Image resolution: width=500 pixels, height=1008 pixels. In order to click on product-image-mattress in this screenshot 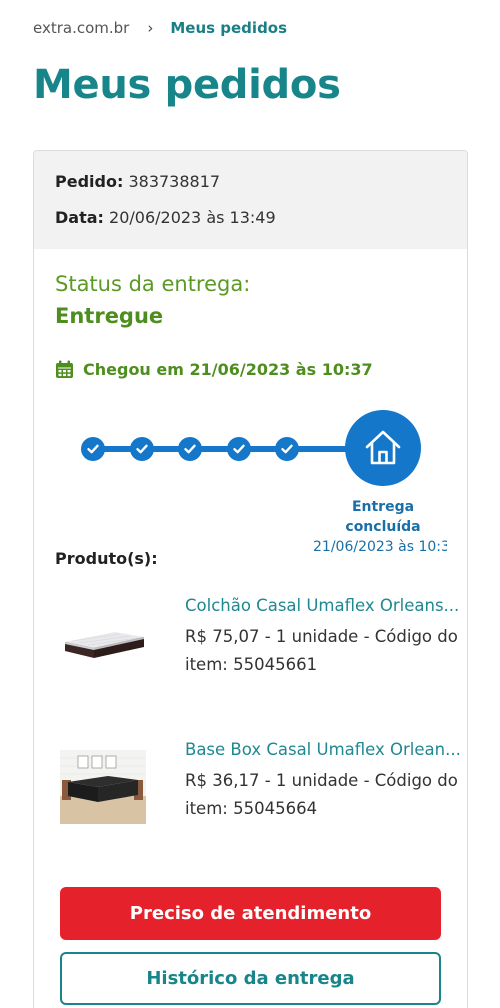, I will do `click(103, 641)`.